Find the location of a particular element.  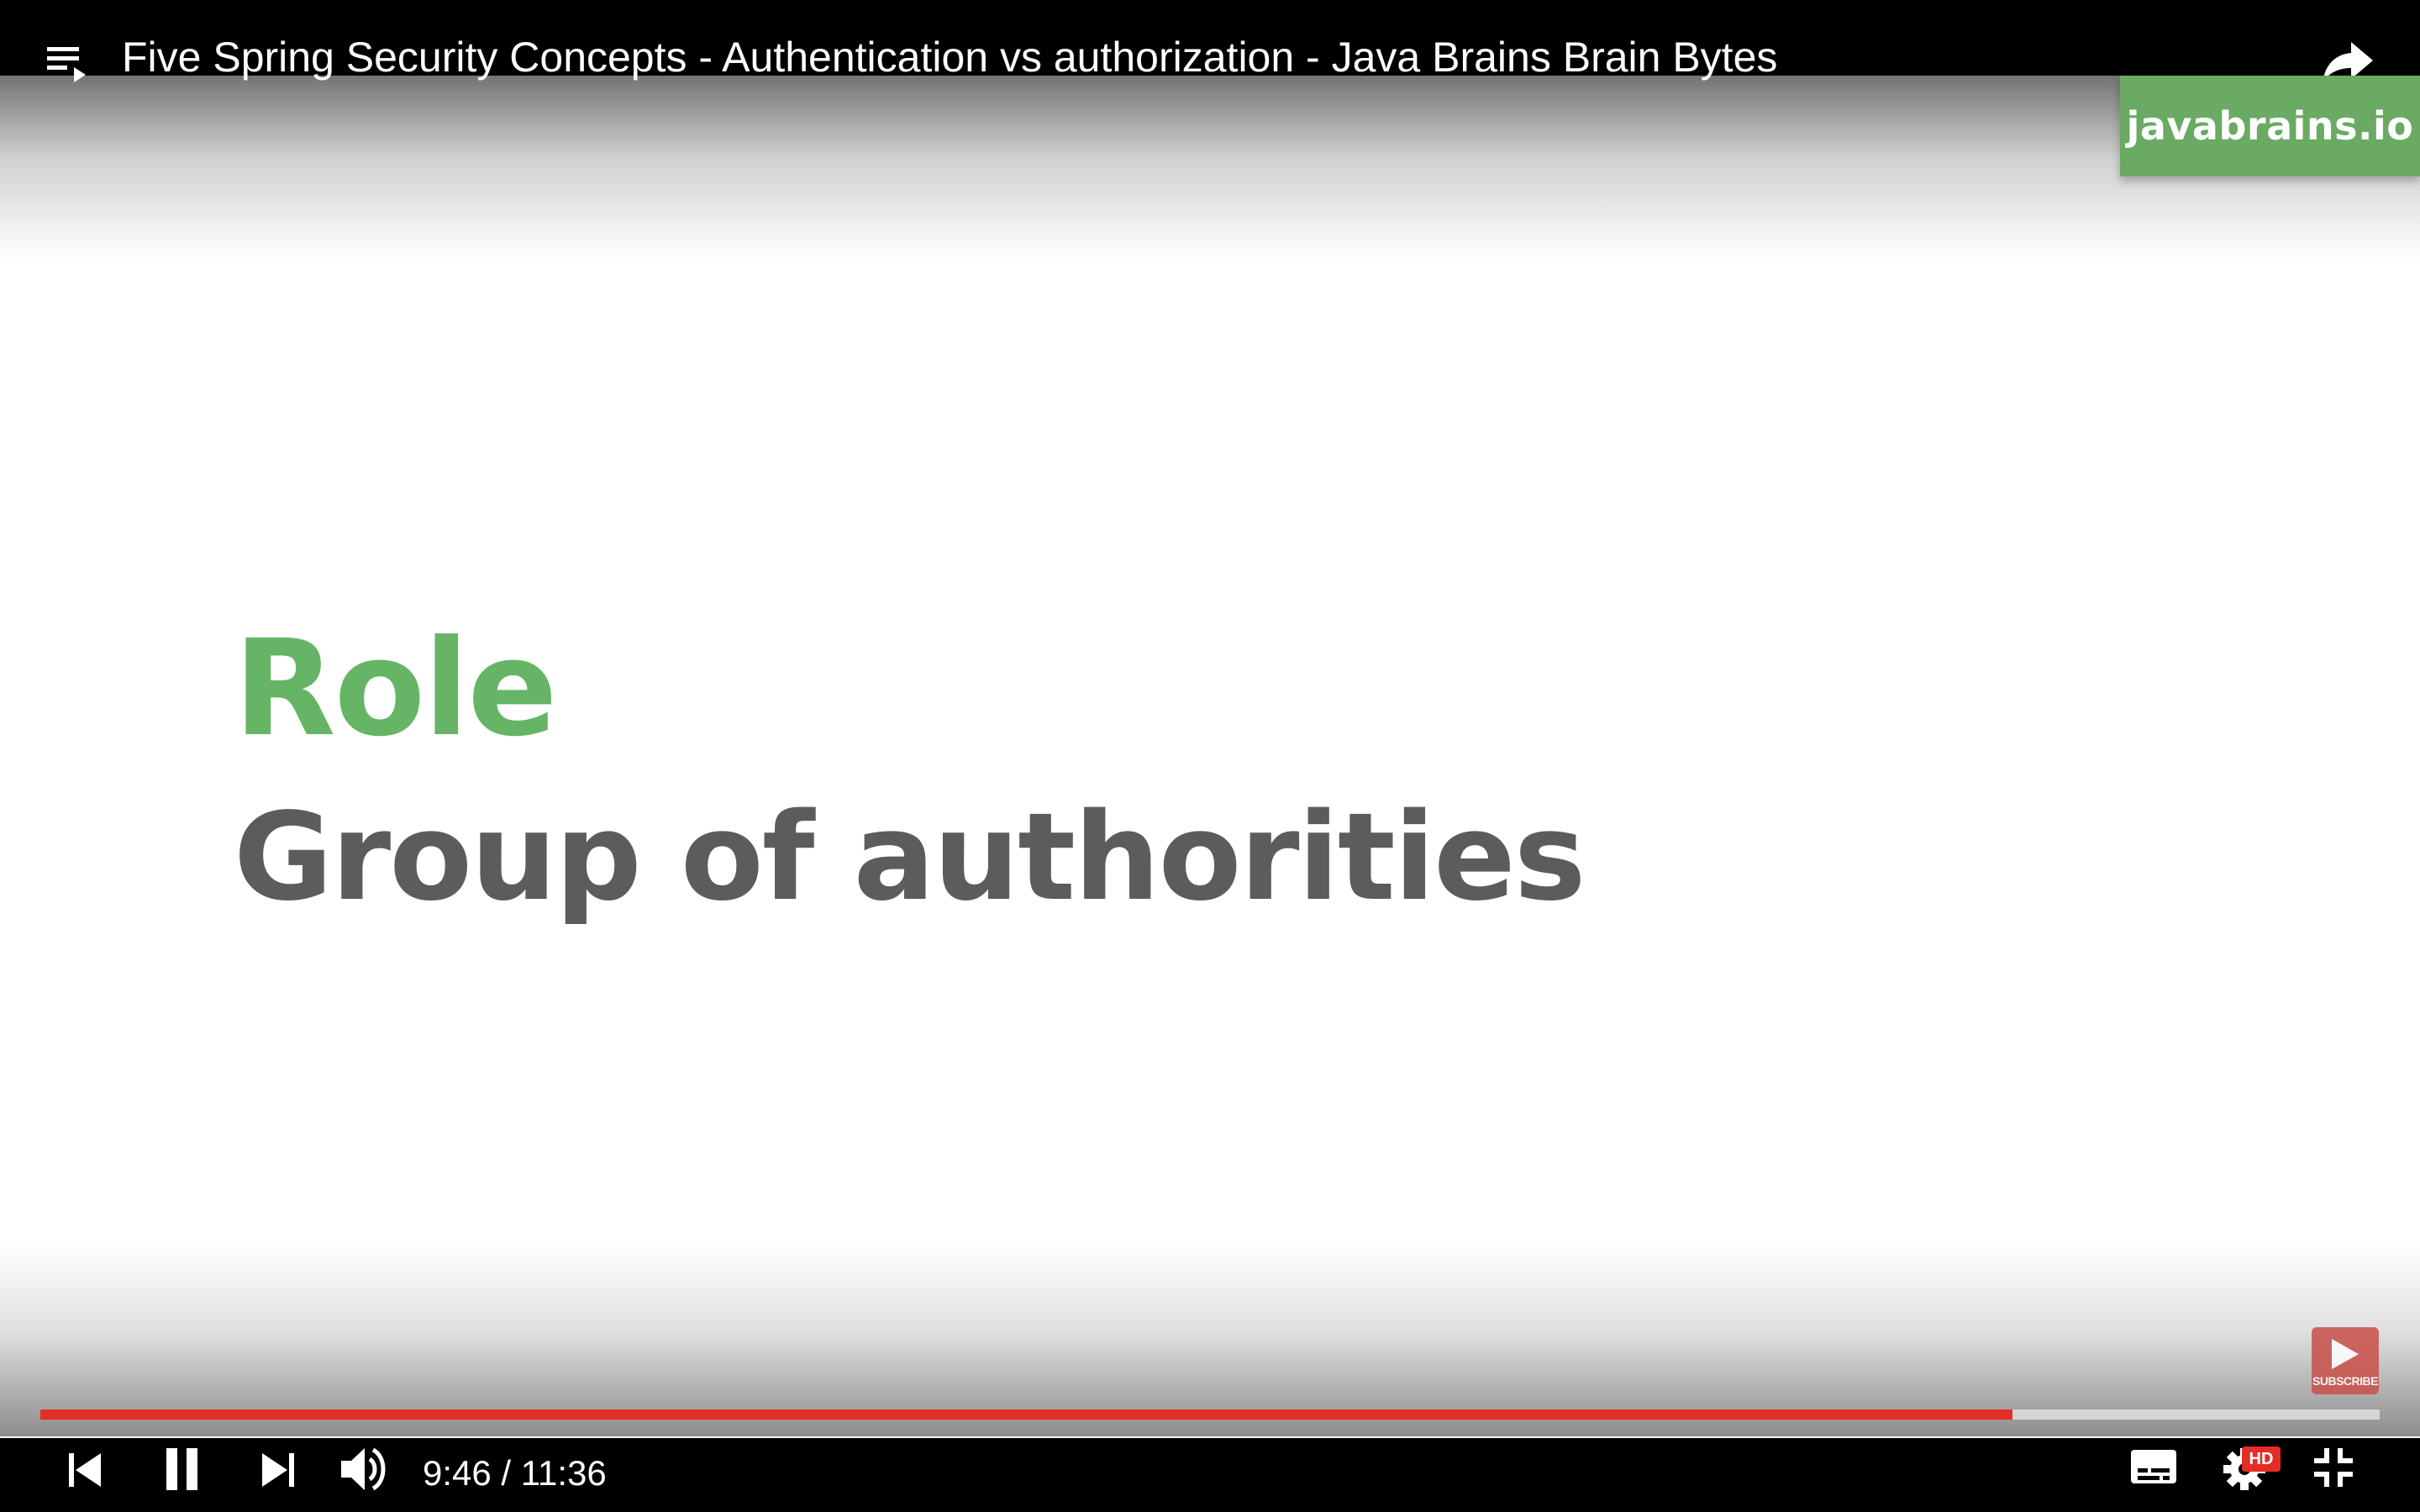

progress-bar is located at coordinates (1210, 1415).